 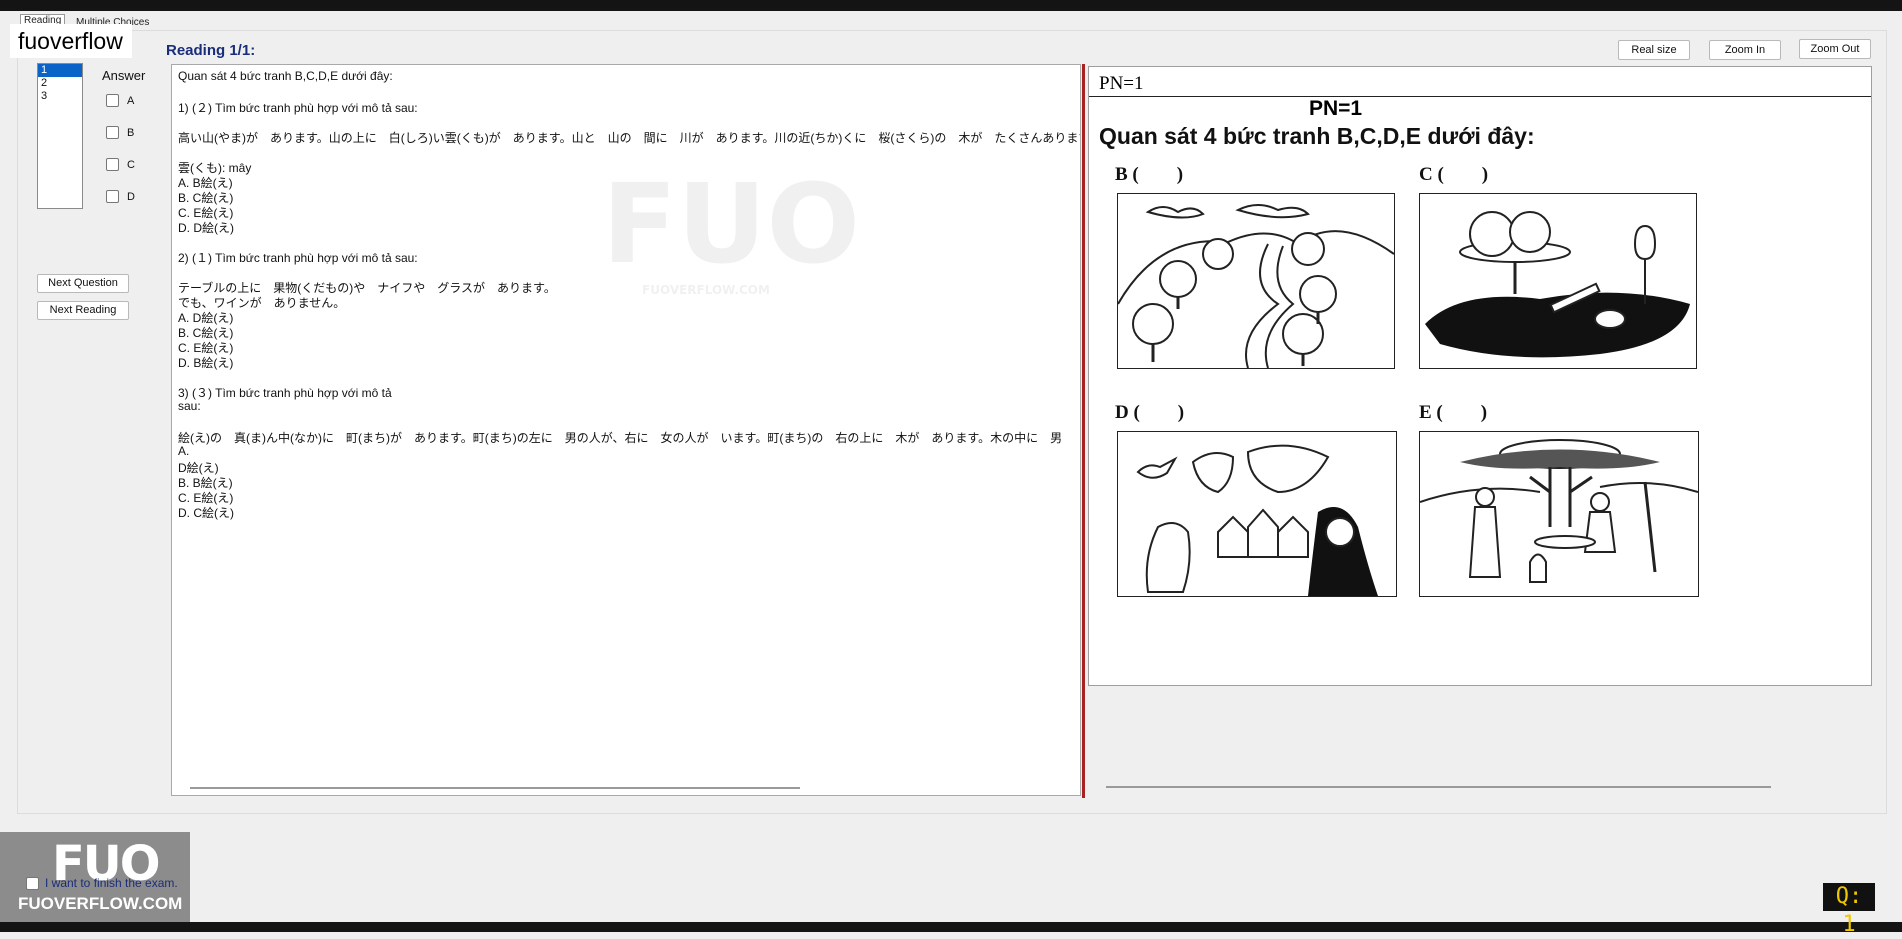 What do you see at coordinates (206, 513) in the screenshot?
I see `reading-line: D. C絵(え)` at bounding box center [206, 513].